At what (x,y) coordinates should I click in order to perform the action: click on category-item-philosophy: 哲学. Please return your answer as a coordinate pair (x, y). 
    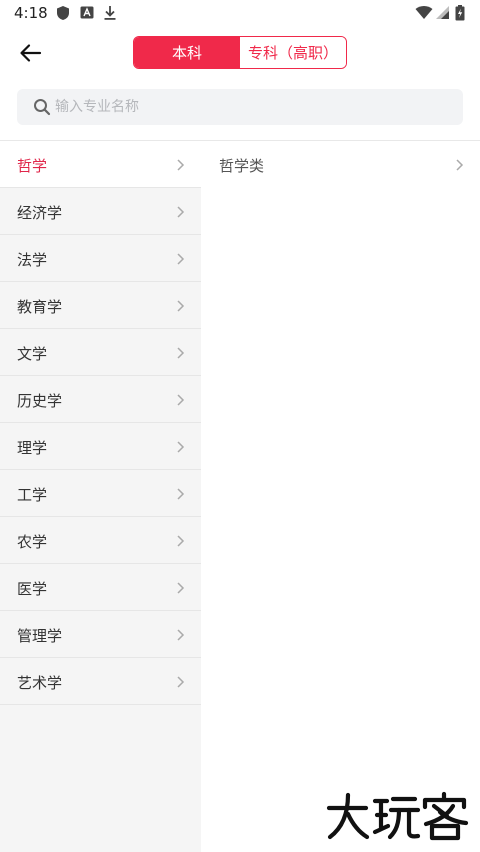
    Looking at the image, I should click on (100, 164).